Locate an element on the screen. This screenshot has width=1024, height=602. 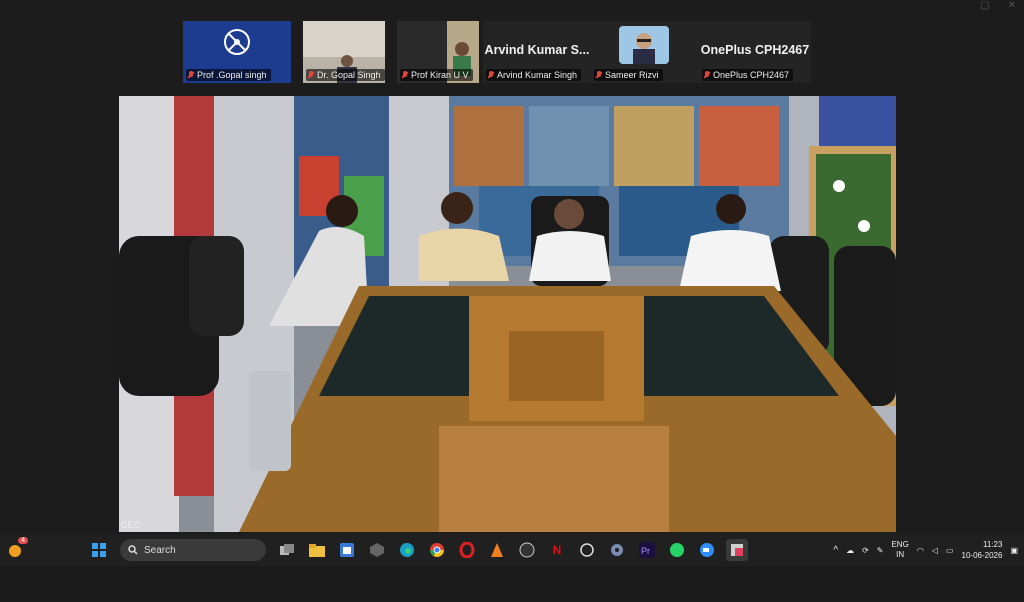
participant-name-label: Arvind Kumar Singh is located at coordinates (534, 75).